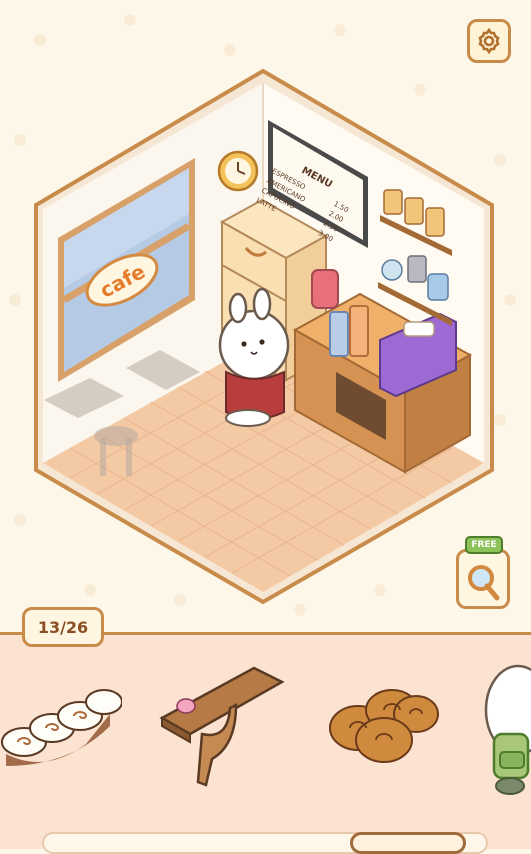  Describe the element at coordinates (383, 725) in the screenshot. I see `tray-item-palmier-cookies` at that location.